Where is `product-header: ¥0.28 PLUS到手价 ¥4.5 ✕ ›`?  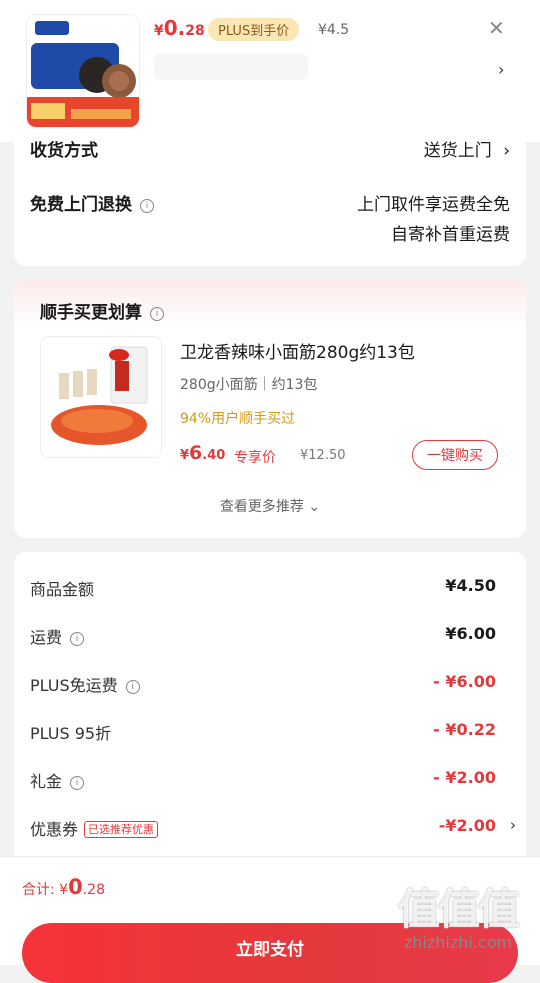 product-header: ¥0.28 PLUS到手价 ¥4.5 ✕ › is located at coordinates (270, 71).